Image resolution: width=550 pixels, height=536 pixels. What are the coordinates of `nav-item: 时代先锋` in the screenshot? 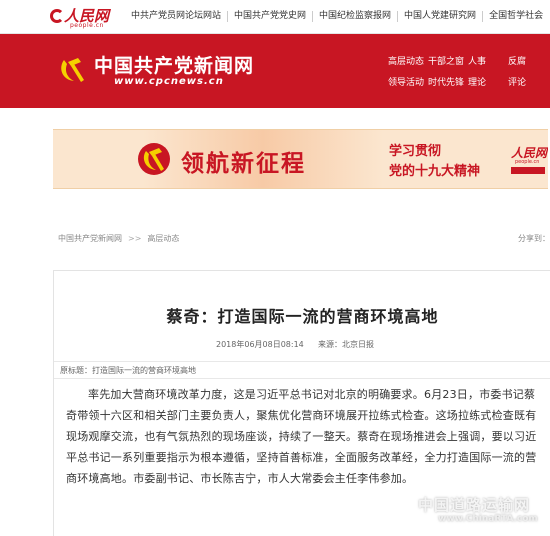 It's located at (448, 81).